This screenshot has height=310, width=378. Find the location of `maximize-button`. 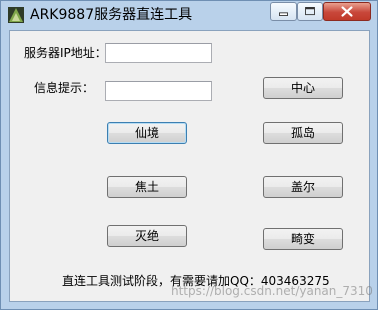

maximize-button is located at coordinates (310, 11).